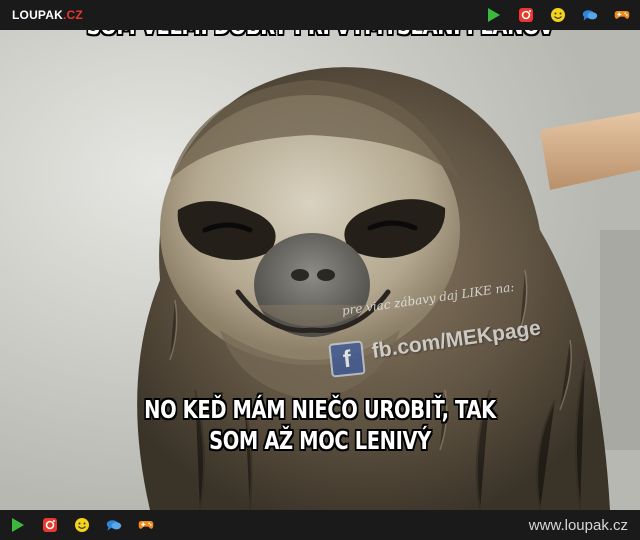 The width and height of the screenshot is (640, 540). Describe the element at coordinates (72, 15) in the screenshot. I see `logo-tld: .CZ` at that location.